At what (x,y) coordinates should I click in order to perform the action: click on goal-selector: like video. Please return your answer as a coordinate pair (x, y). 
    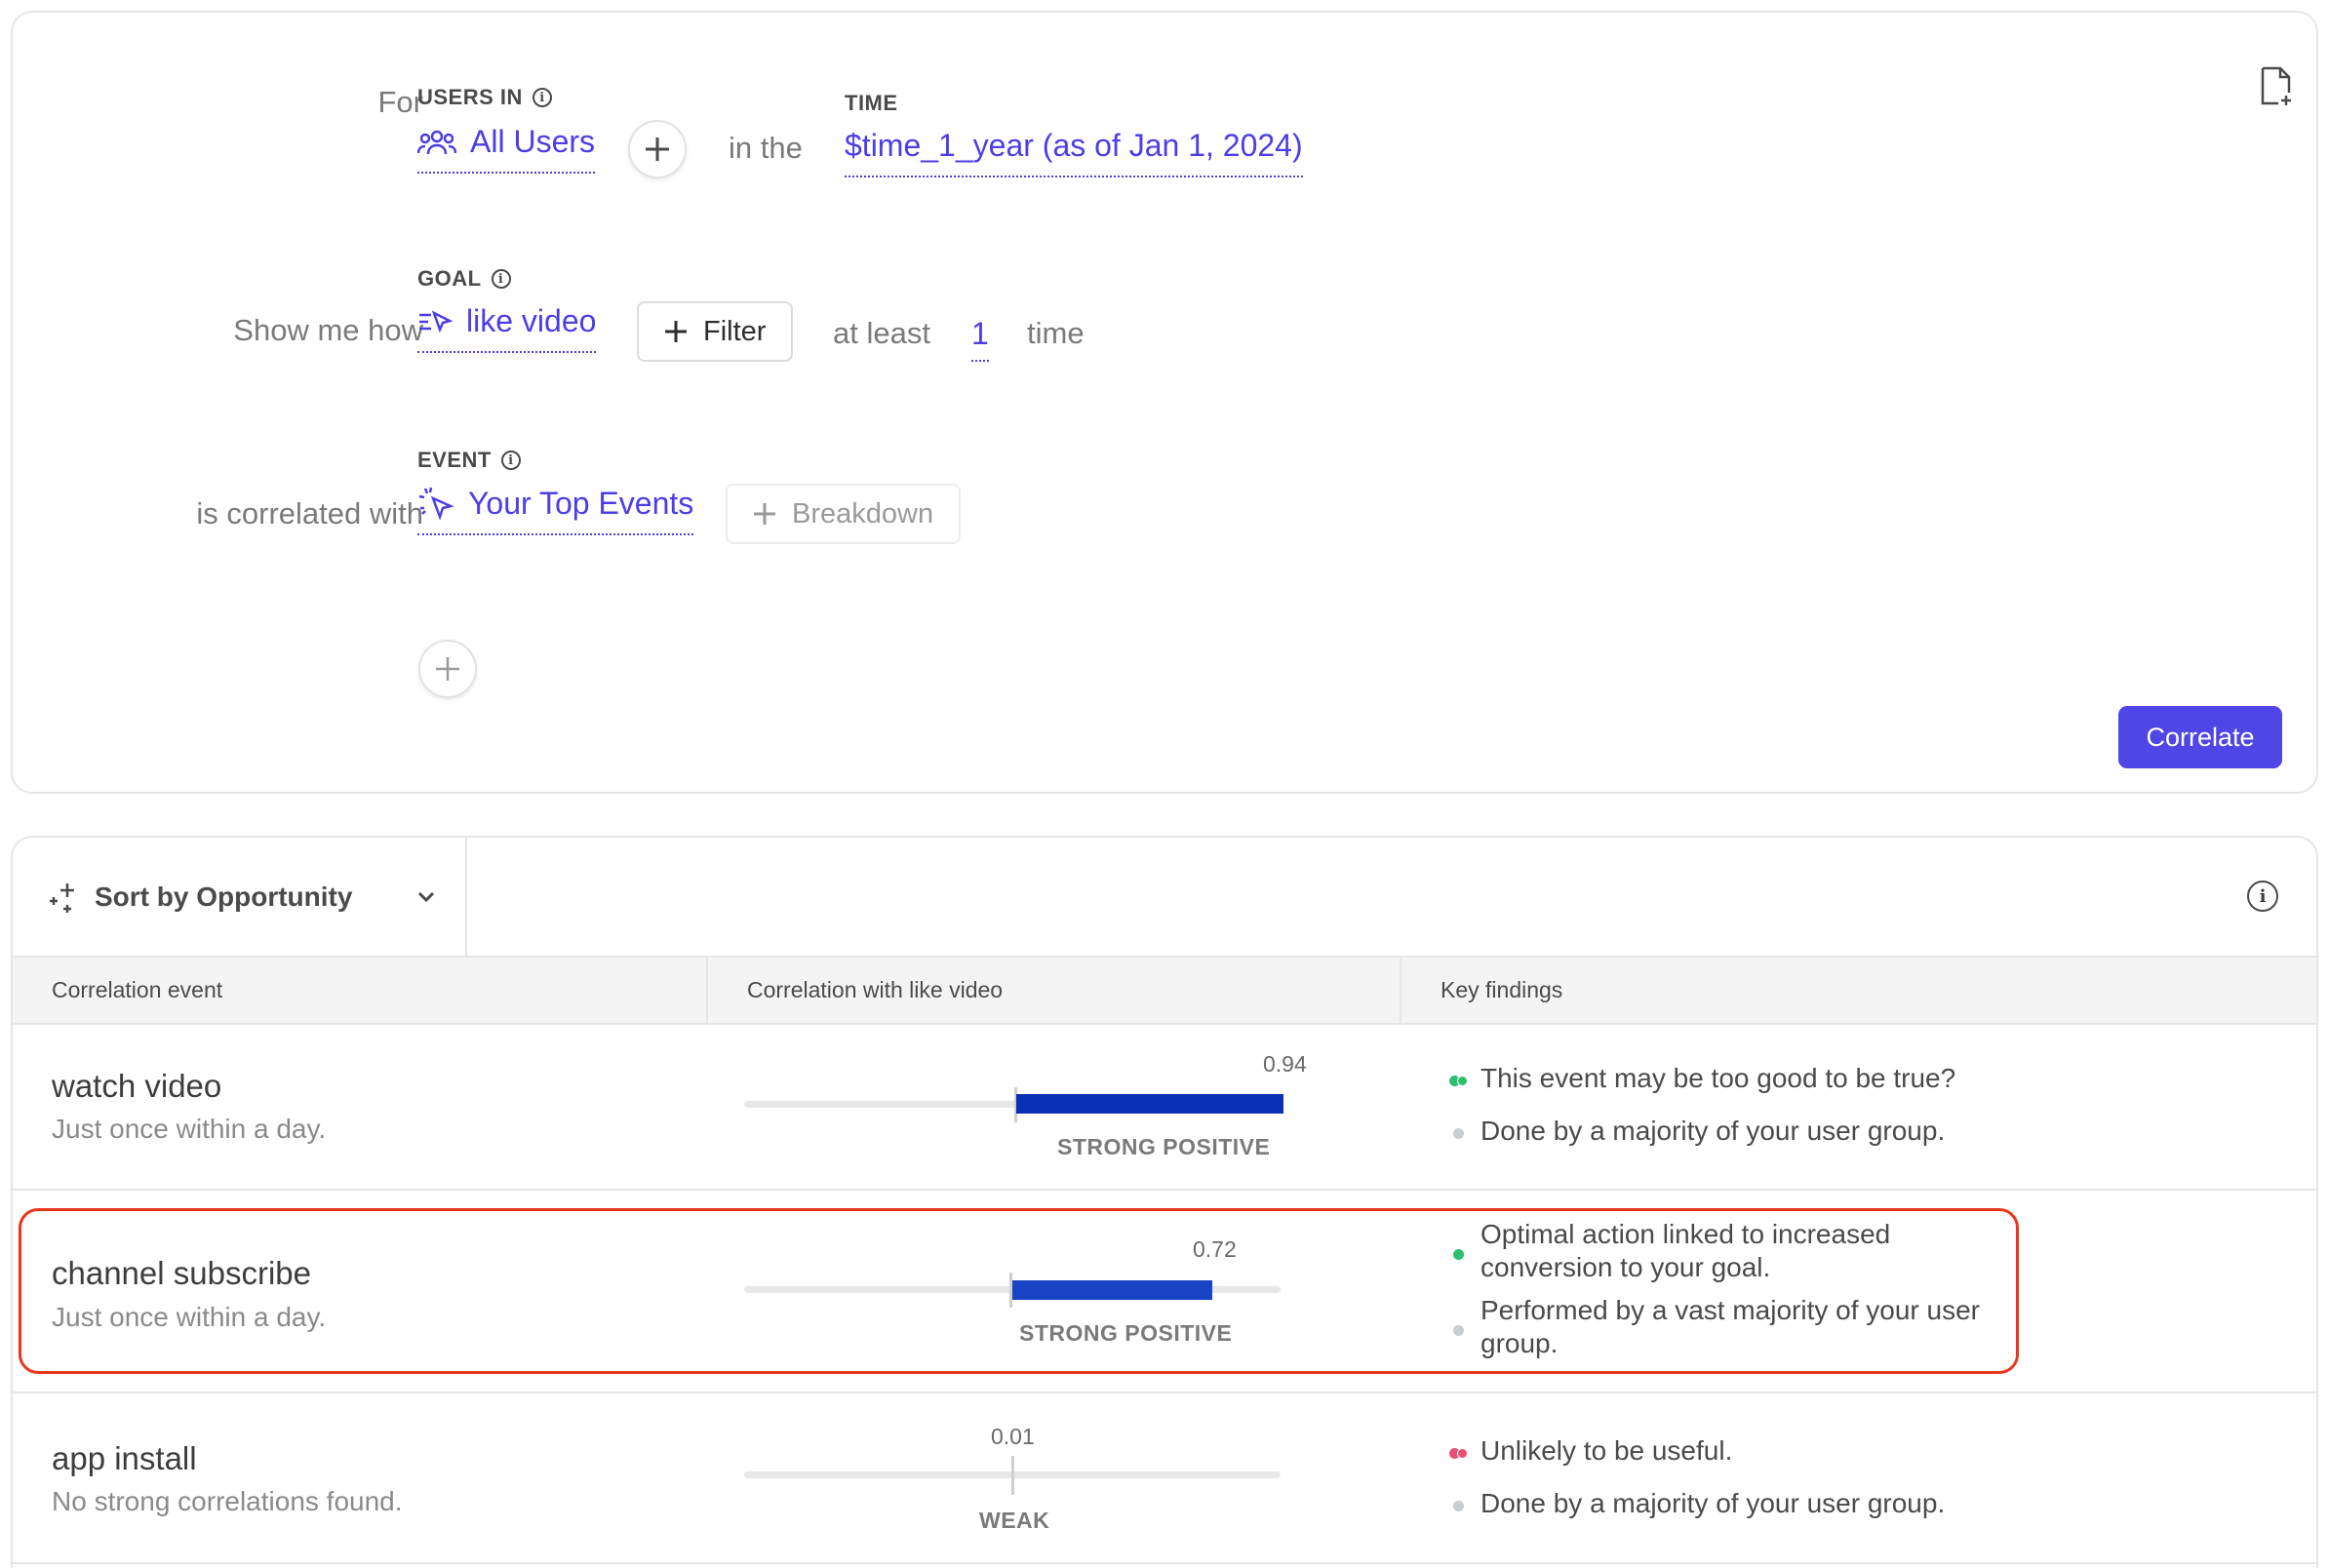
    Looking at the image, I should click on (507, 328).